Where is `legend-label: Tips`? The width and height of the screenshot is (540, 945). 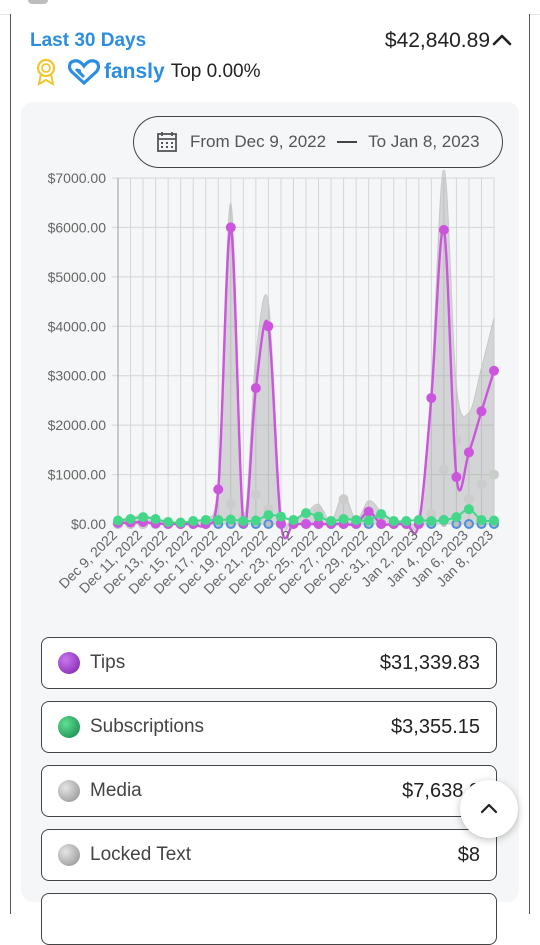
legend-label: Tips is located at coordinates (108, 662).